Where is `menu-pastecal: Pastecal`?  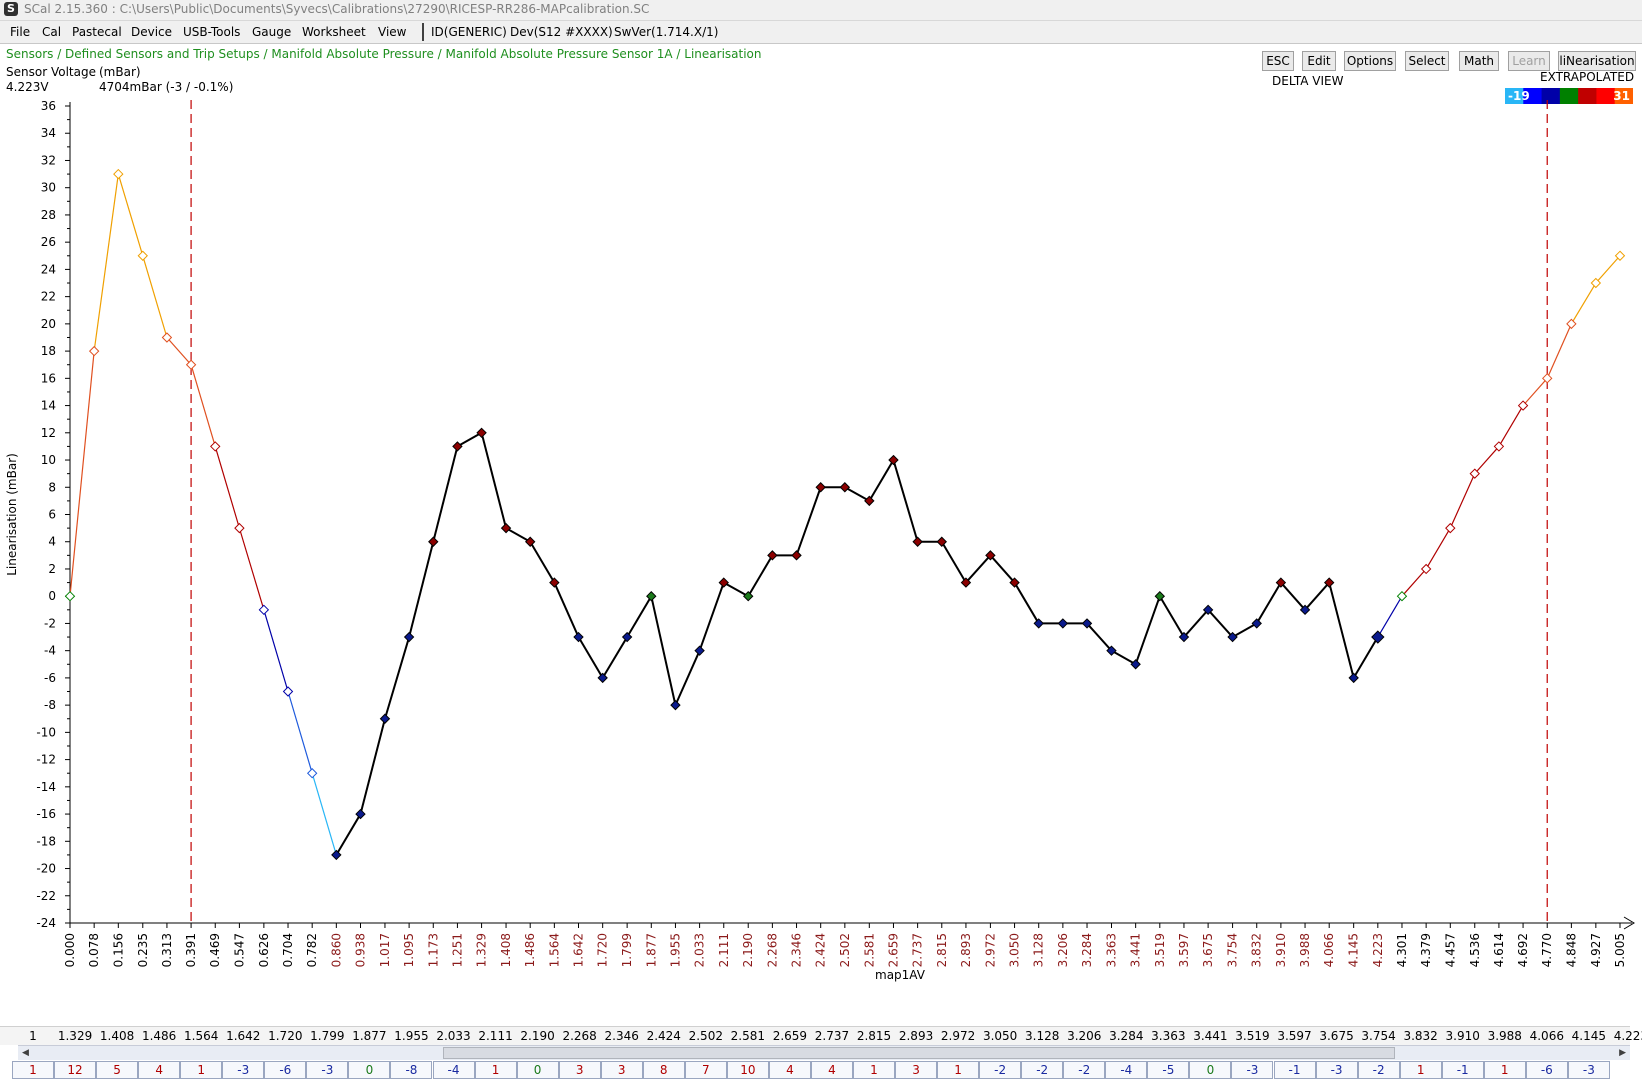 menu-pastecal: Pastecal is located at coordinates (97, 32).